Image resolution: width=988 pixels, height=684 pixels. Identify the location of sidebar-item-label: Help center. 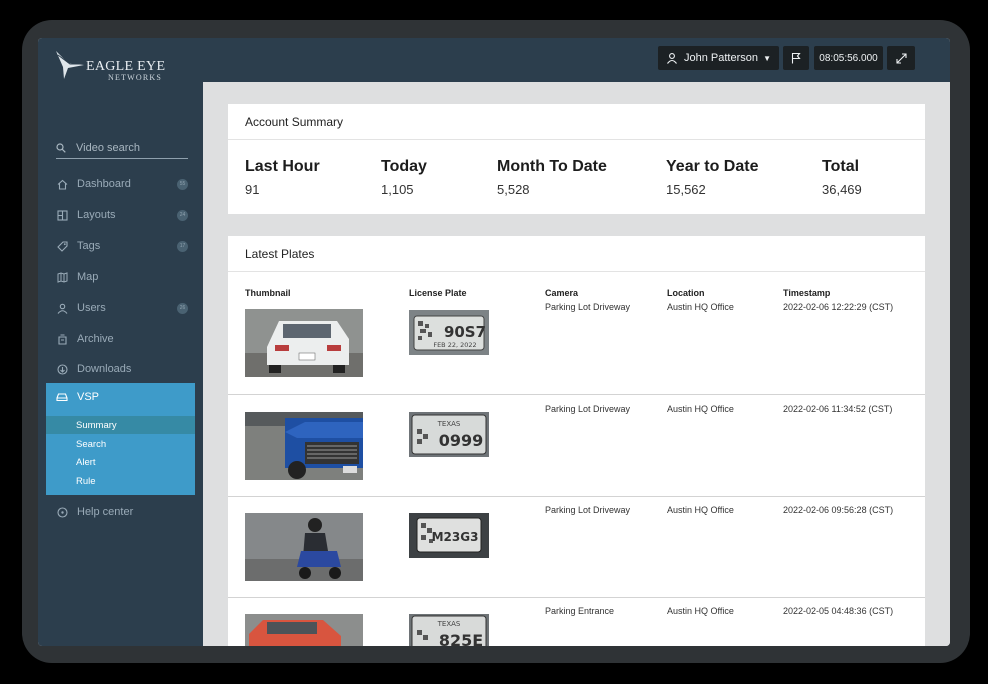
(105, 512).